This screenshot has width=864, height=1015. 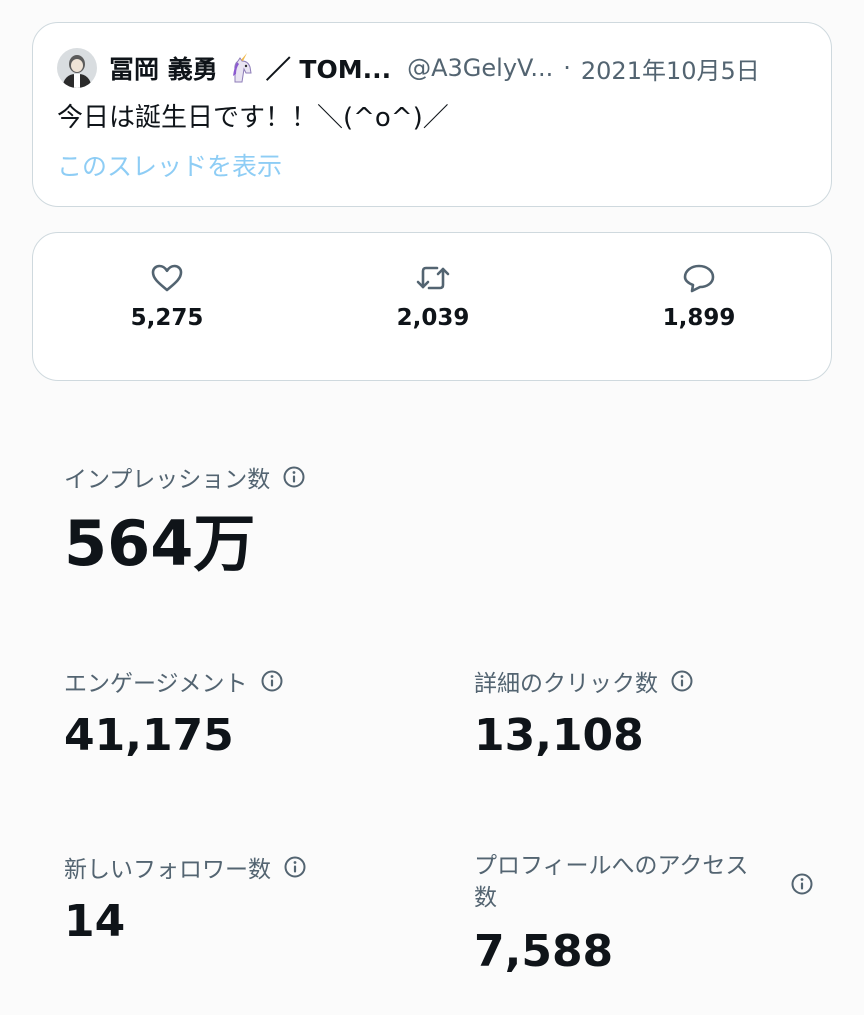 I want to click on engagements-stat: エンゲージメント 41,175, so click(x=174, y=714).